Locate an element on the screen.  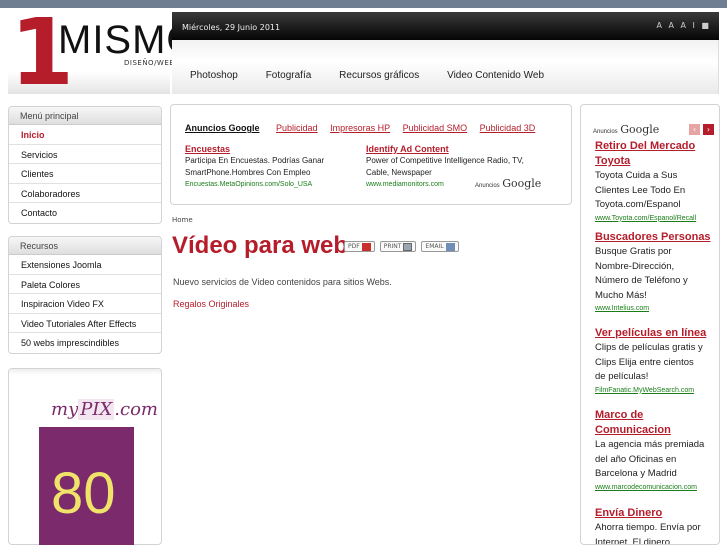
right-ad-title: Envía Dinero is located at coordinates (656, 513).